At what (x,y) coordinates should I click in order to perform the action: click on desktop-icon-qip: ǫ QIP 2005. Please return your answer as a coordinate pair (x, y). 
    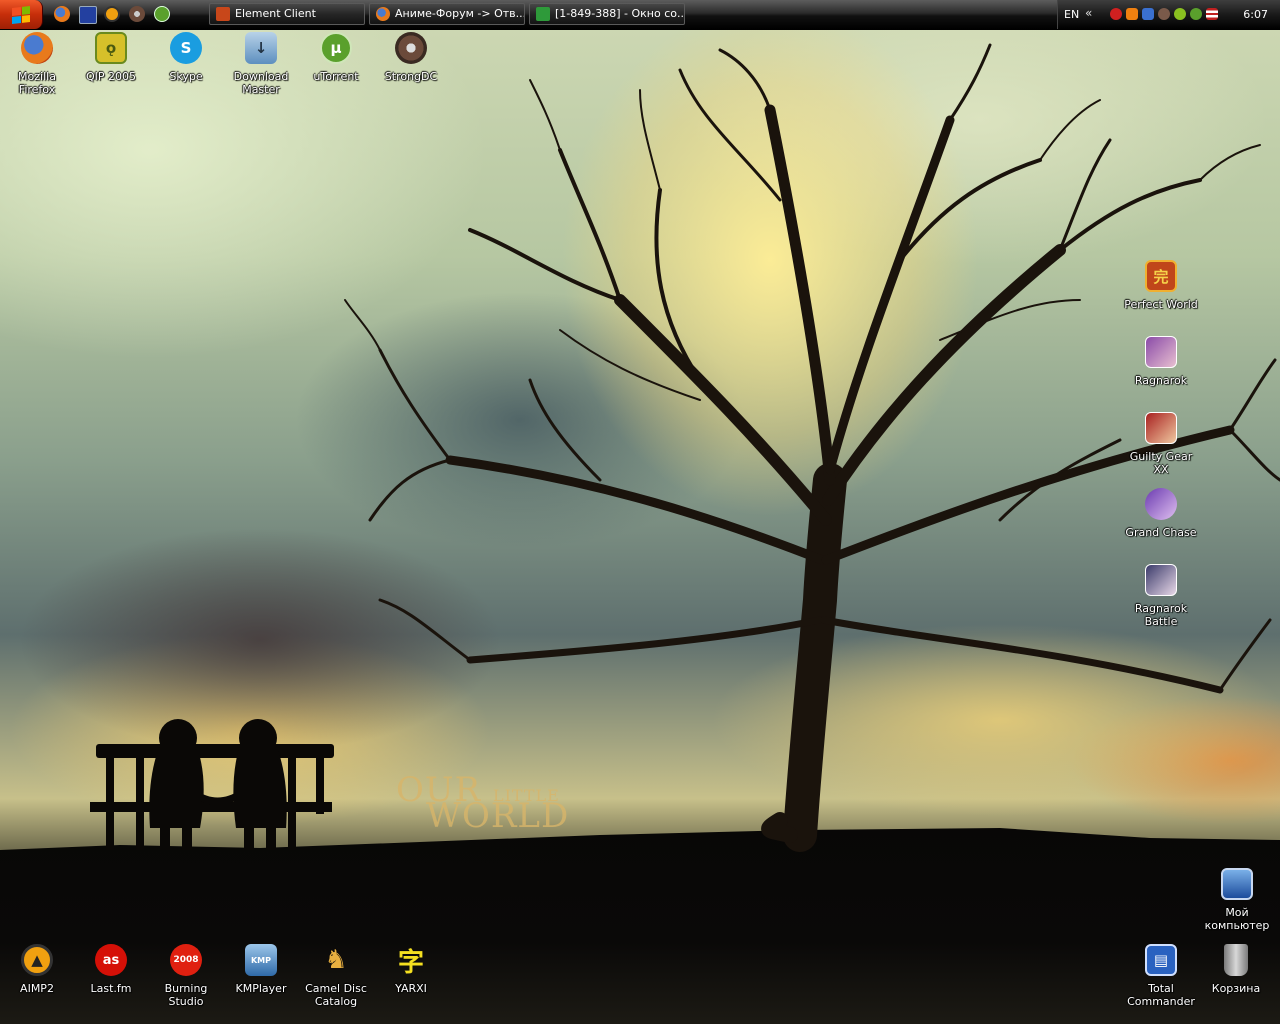
    Looking at the image, I should click on (111, 57).